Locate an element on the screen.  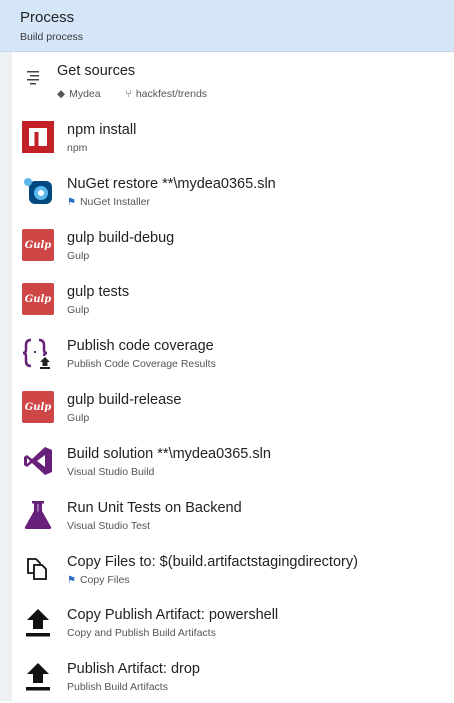
task-name: gulp tests is located at coordinates (98, 292).